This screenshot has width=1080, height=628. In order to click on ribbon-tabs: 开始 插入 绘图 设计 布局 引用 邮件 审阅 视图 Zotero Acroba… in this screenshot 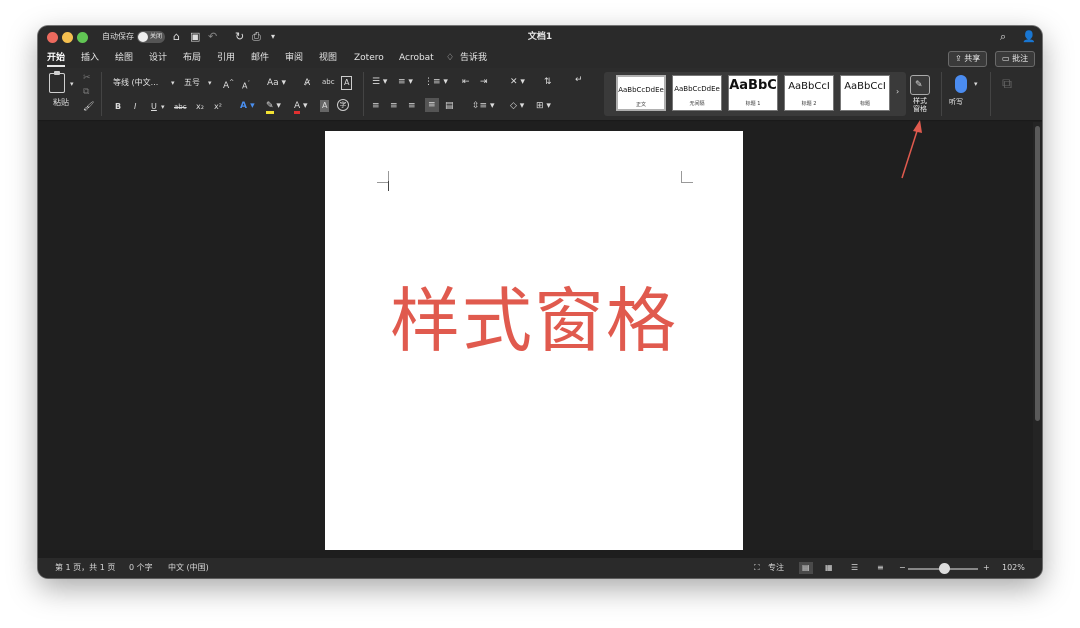, I will do `click(540, 58)`.